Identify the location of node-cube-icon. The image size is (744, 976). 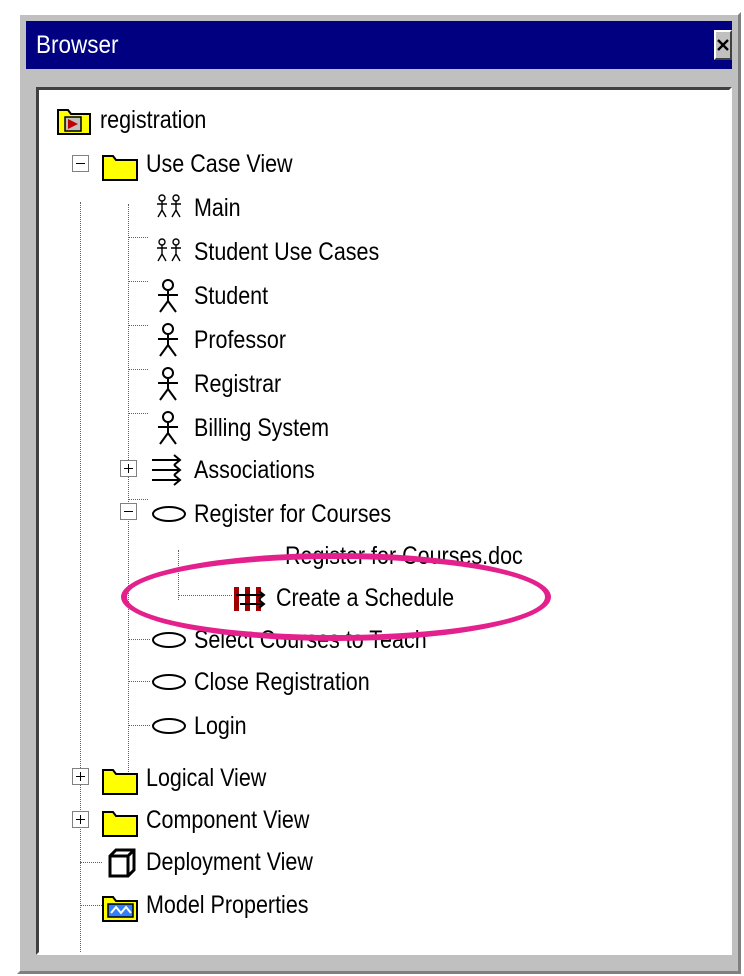
(120, 862).